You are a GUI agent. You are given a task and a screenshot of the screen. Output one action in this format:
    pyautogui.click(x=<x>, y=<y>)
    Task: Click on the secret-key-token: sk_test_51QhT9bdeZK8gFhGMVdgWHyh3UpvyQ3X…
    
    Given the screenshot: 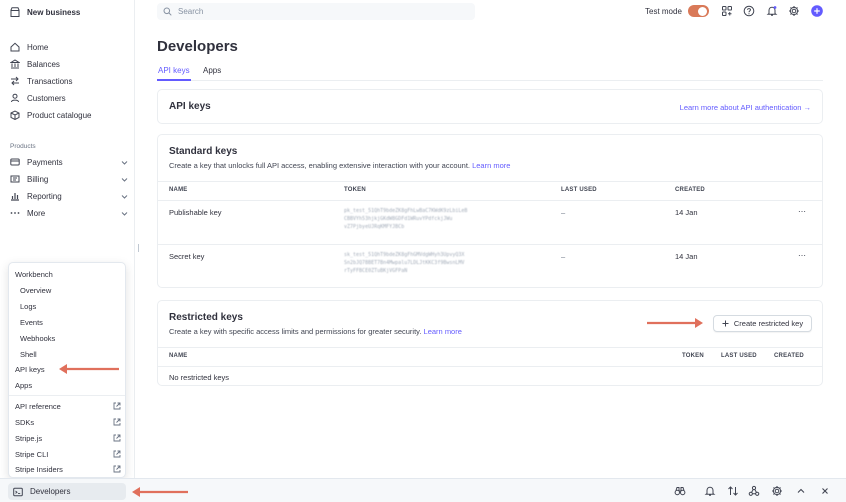 What is the action you would take?
    pyautogui.click(x=419, y=263)
    